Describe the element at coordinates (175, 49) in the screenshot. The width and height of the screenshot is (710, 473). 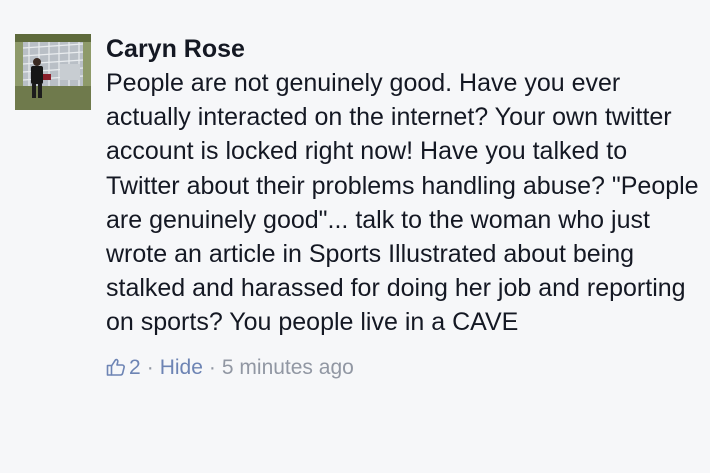
I see `comment-author: Caryn Rose` at that location.